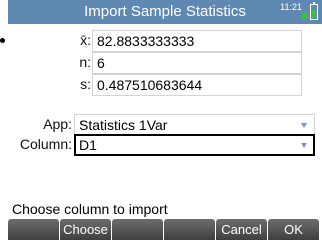 Image resolution: width=322 pixels, height=240 pixels. What do you see at coordinates (314, 11) in the screenshot?
I see `battery-icon` at bounding box center [314, 11].